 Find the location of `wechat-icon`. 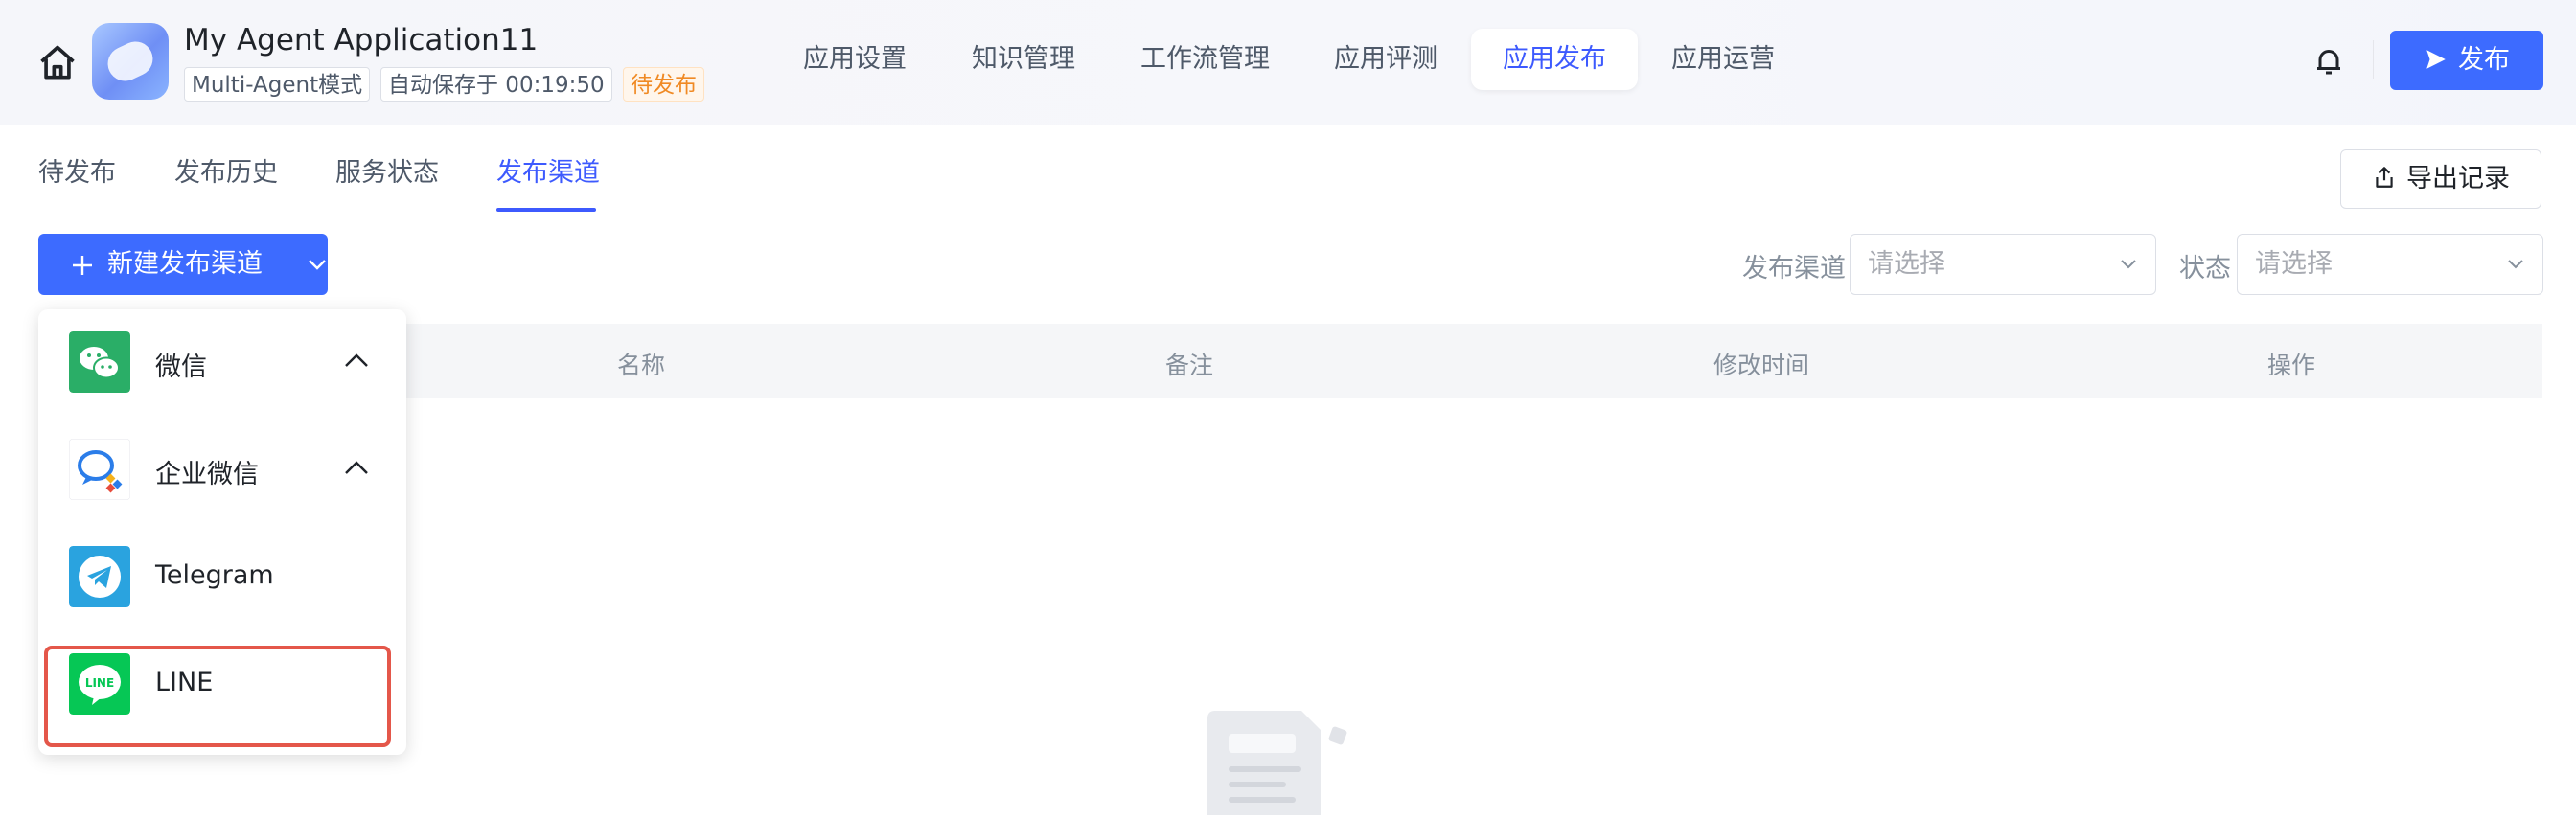

wechat-icon is located at coordinates (99, 362).